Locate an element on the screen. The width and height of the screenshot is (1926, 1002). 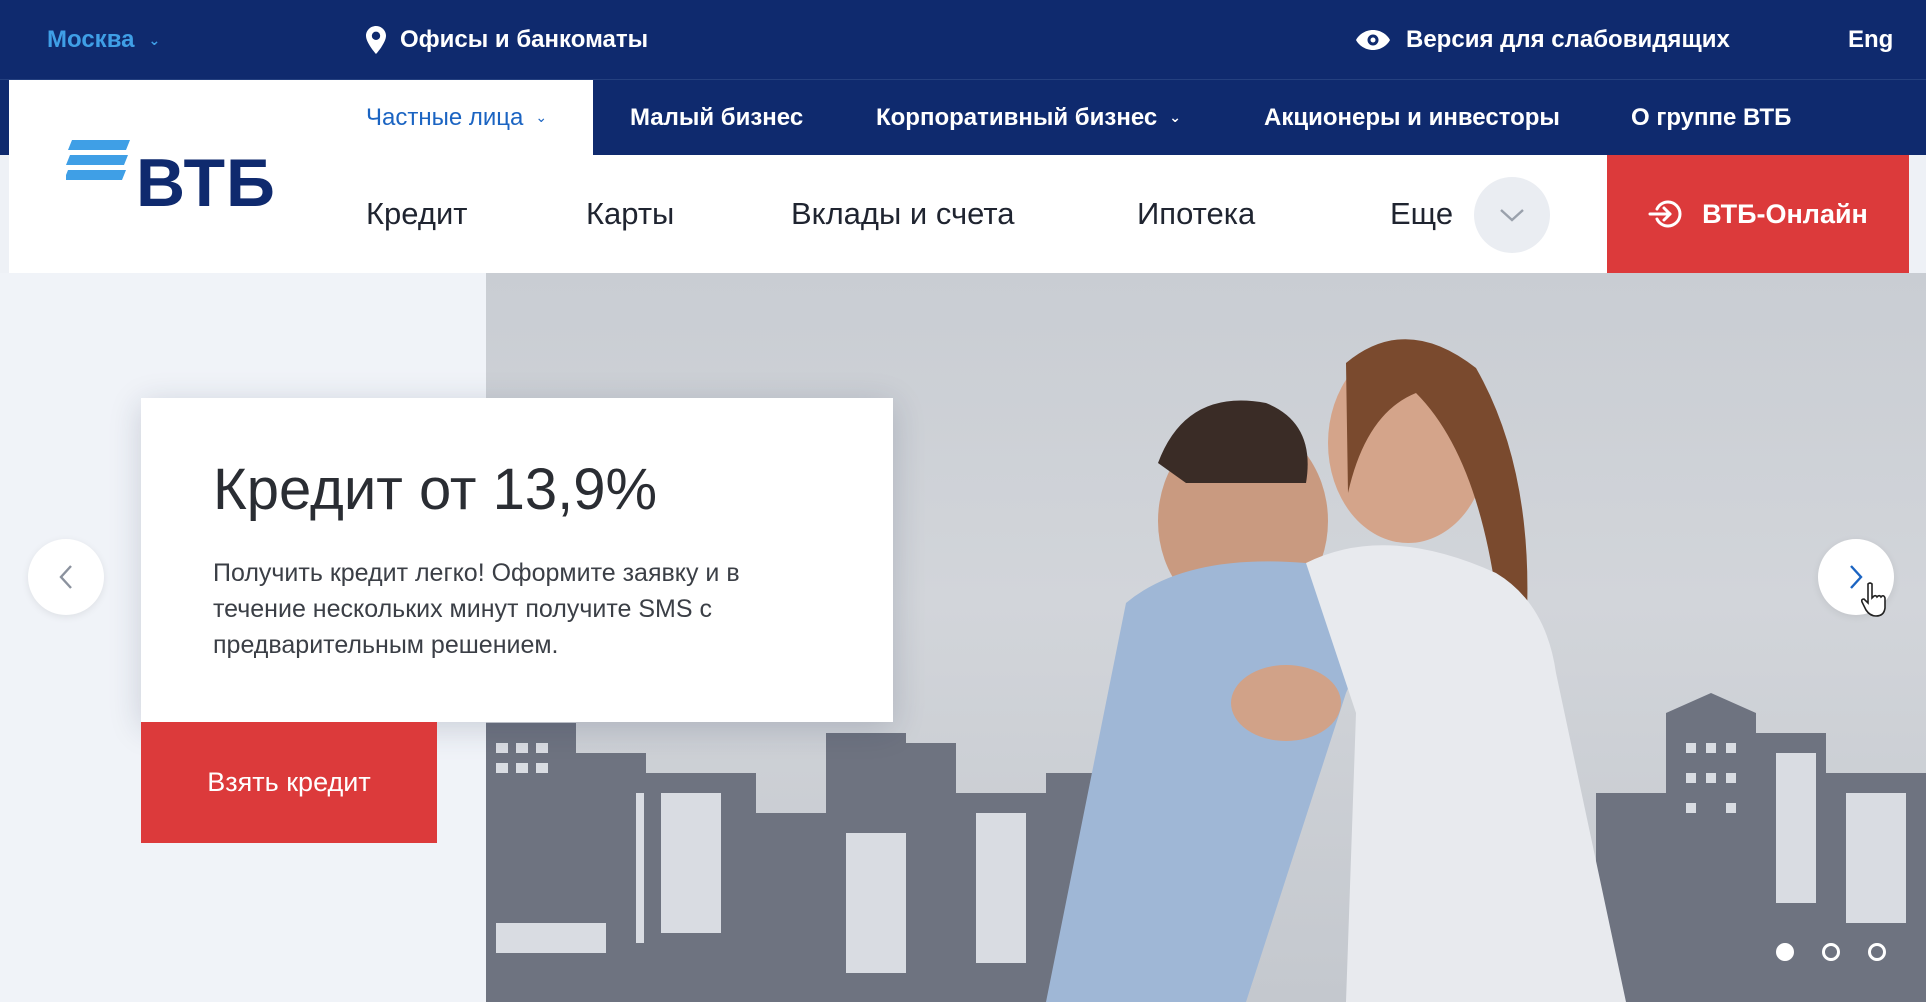
language-switch: Eng is located at coordinates (1870, 40).